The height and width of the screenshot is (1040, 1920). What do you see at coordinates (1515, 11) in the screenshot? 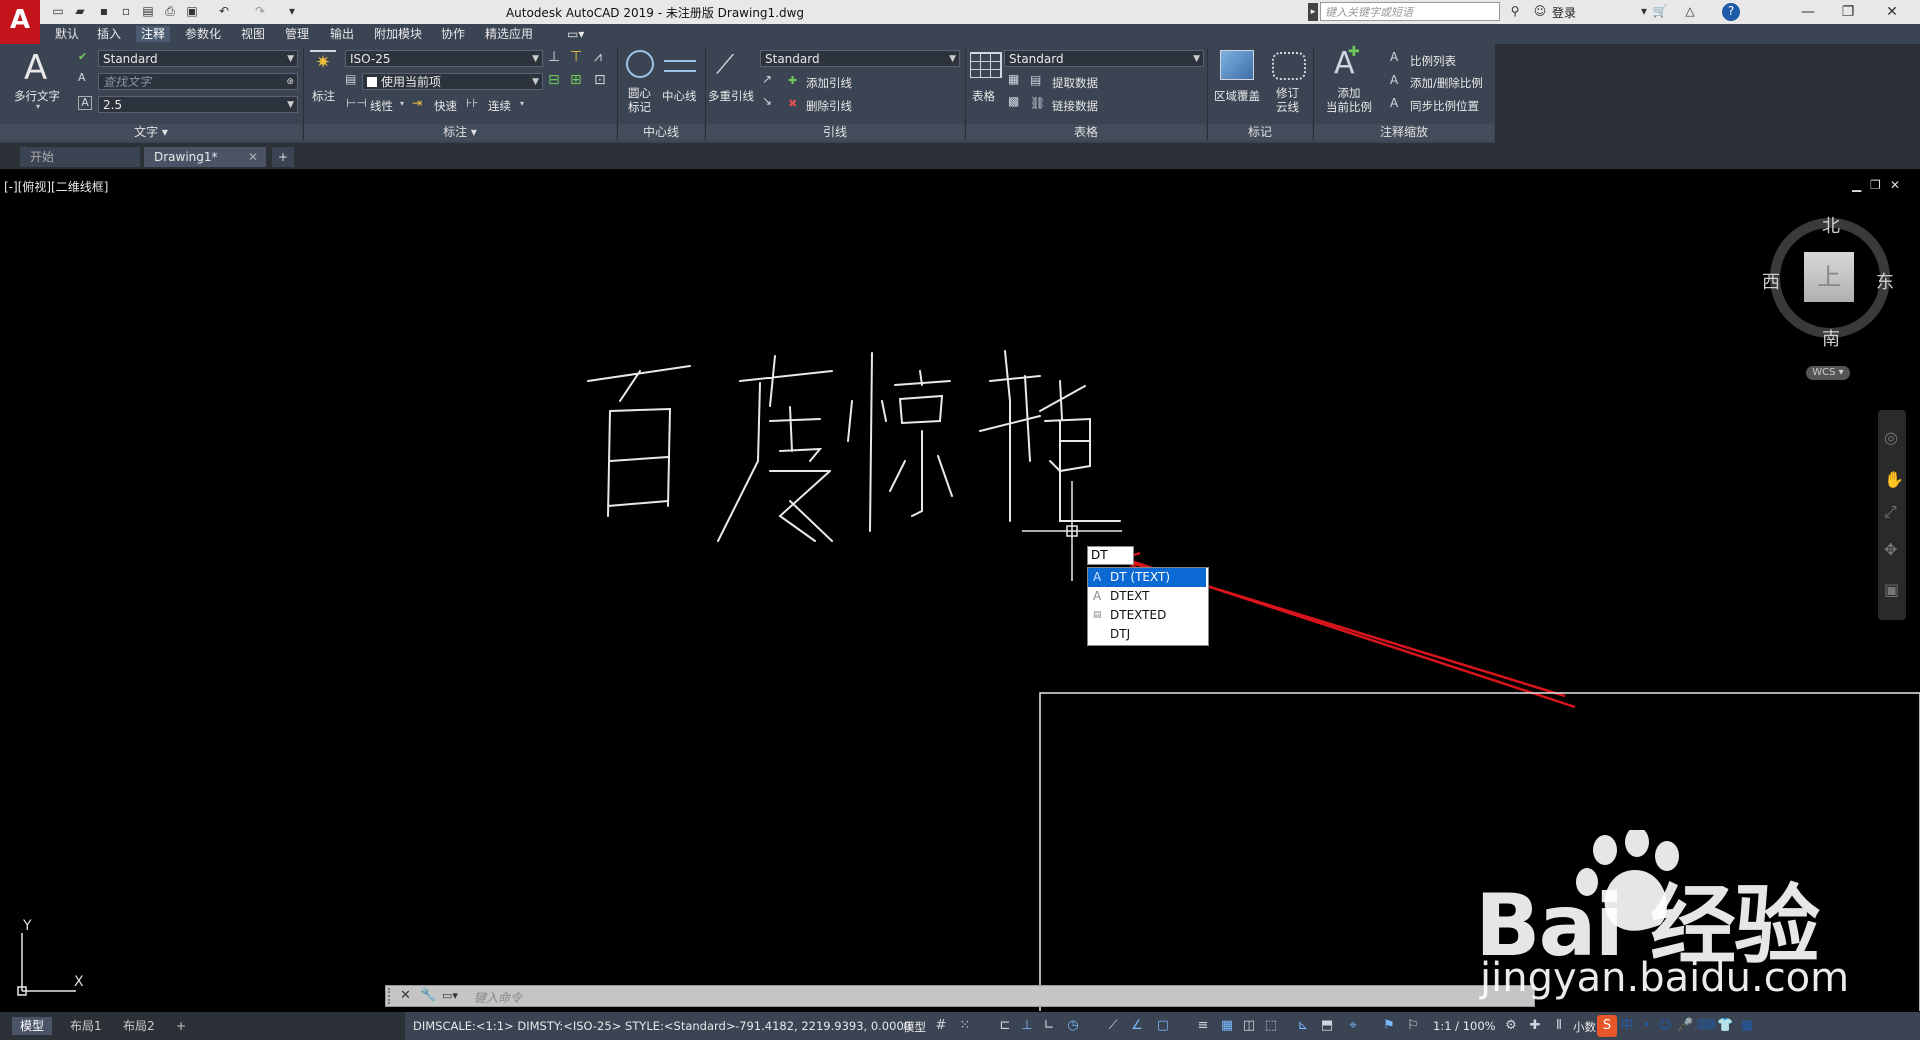
I see `binoculars-icon: ⚲` at bounding box center [1515, 11].